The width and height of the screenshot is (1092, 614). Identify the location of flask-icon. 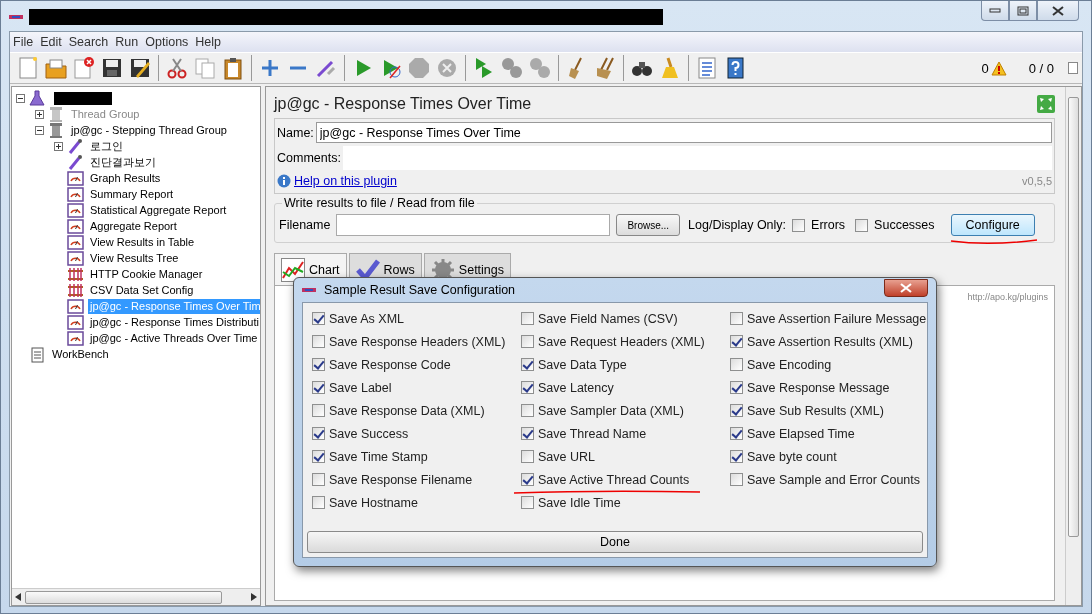
(37, 98).